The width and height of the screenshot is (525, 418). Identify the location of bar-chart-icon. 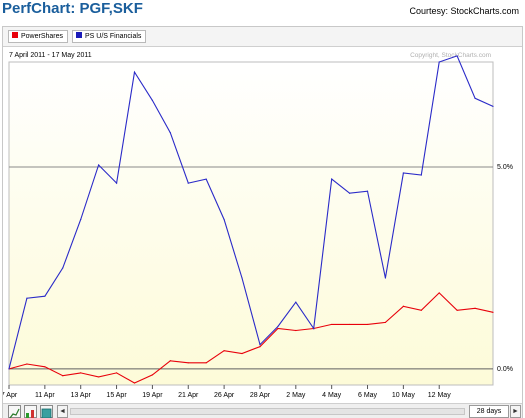
(30, 411).